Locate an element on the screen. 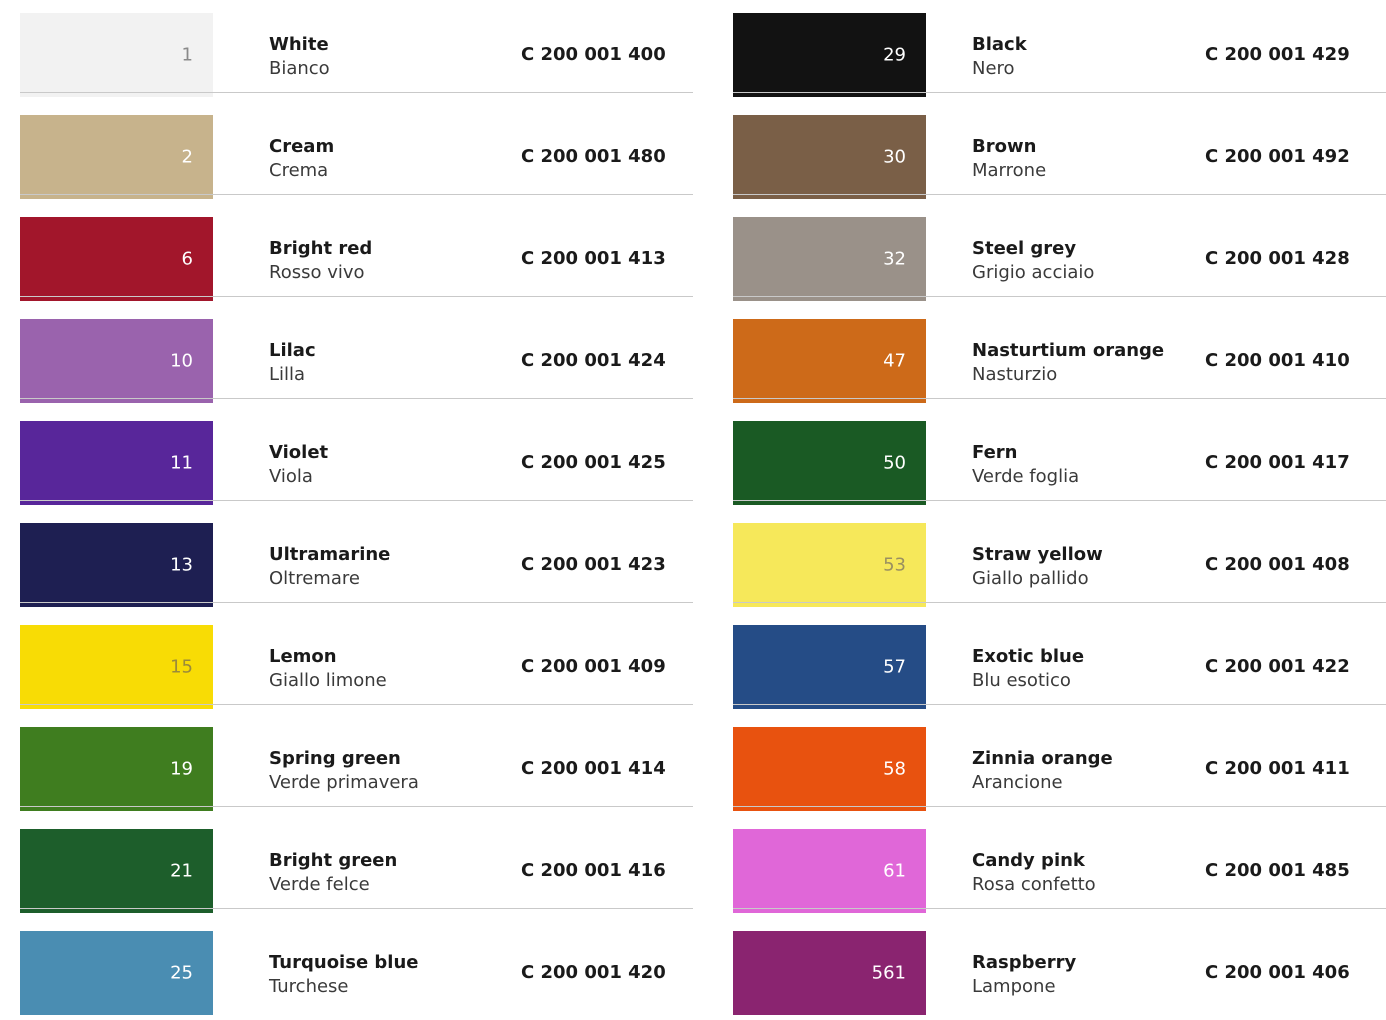  color-swatch: 2 is located at coordinates (116, 157).